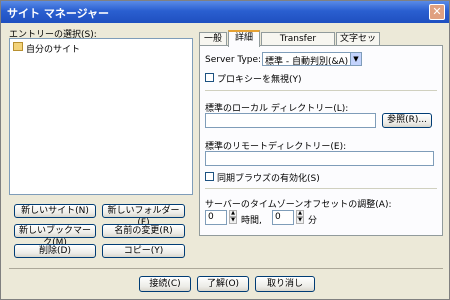 The height and width of the screenshot is (300, 450). I want to click on tab-general: 一般, so click(213, 39).